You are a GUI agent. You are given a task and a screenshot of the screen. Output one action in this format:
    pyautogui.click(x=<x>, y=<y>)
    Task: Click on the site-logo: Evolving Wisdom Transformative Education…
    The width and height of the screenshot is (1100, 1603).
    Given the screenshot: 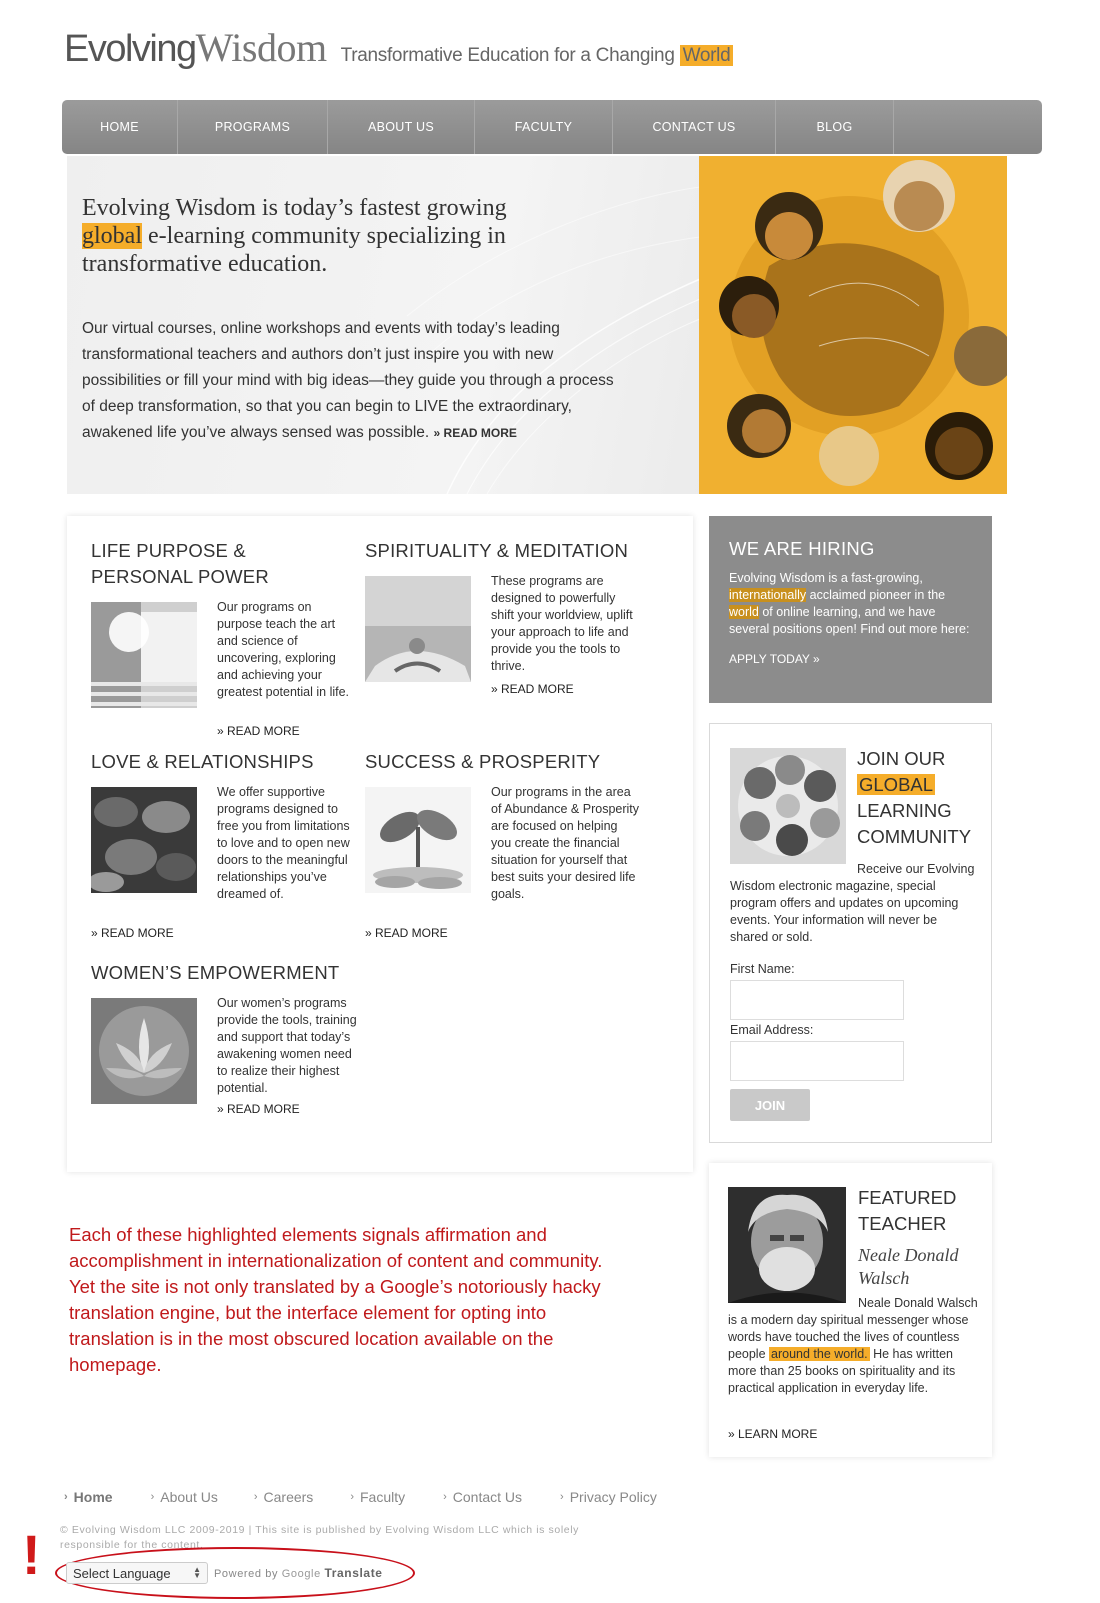 What is the action you would take?
    pyautogui.click(x=399, y=47)
    